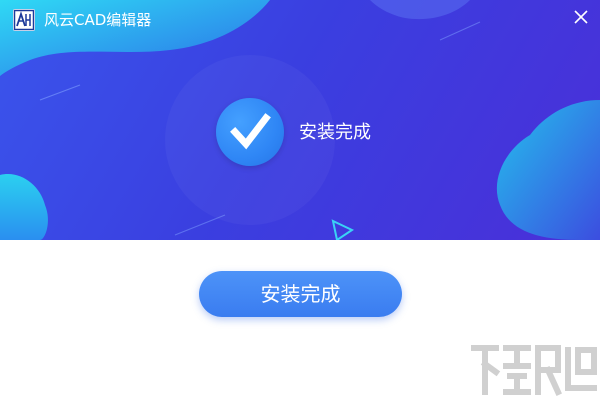  Describe the element at coordinates (98, 20) in the screenshot. I see `window-title: 风云CAD编辑器` at that location.